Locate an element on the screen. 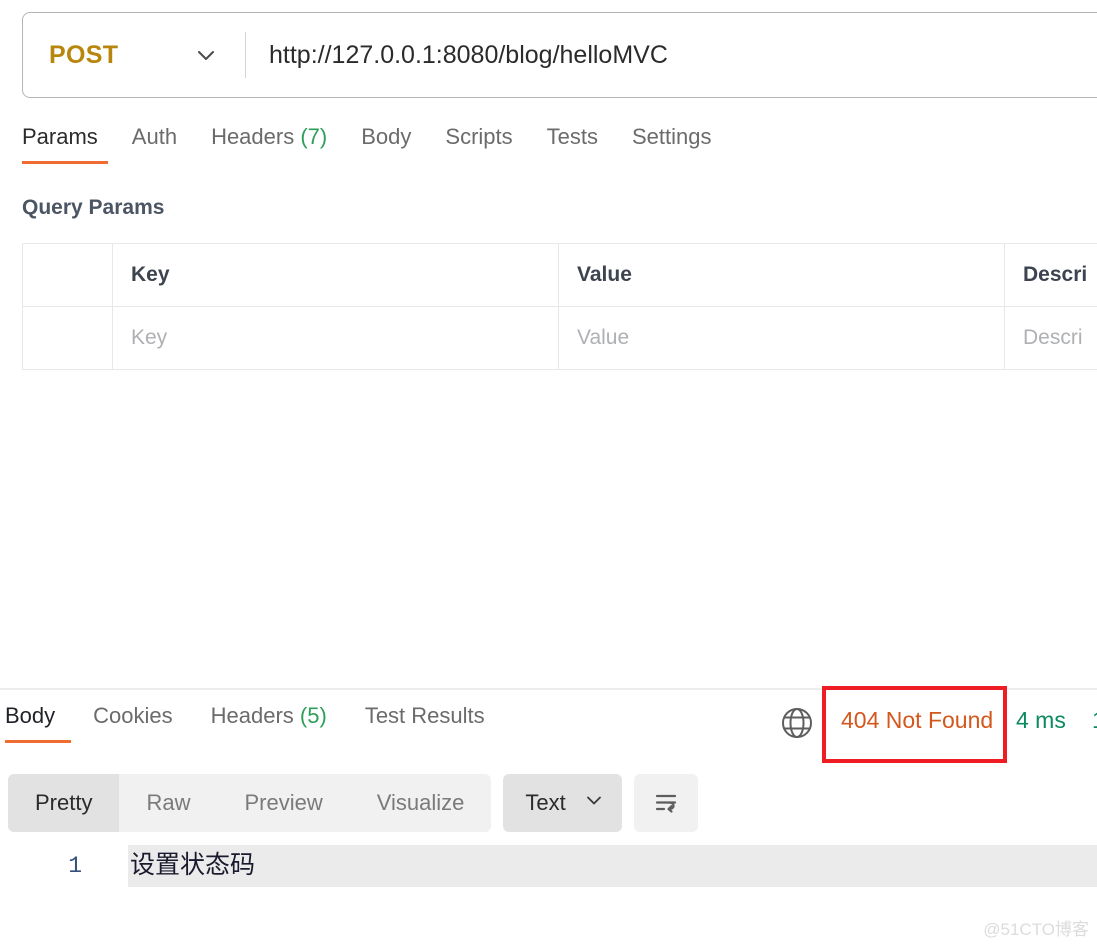 This screenshot has width=1097, height=952. query-params-title: Query Params is located at coordinates (93, 207).